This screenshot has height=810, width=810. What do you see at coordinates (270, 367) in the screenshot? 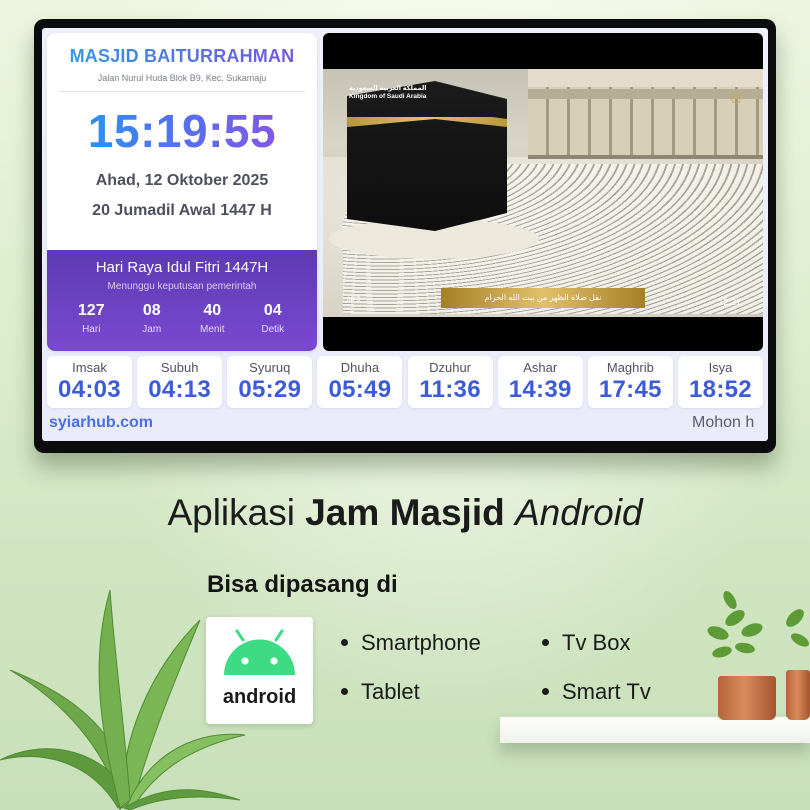
I see `prayer-name: Syuruq` at bounding box center [270, 367].